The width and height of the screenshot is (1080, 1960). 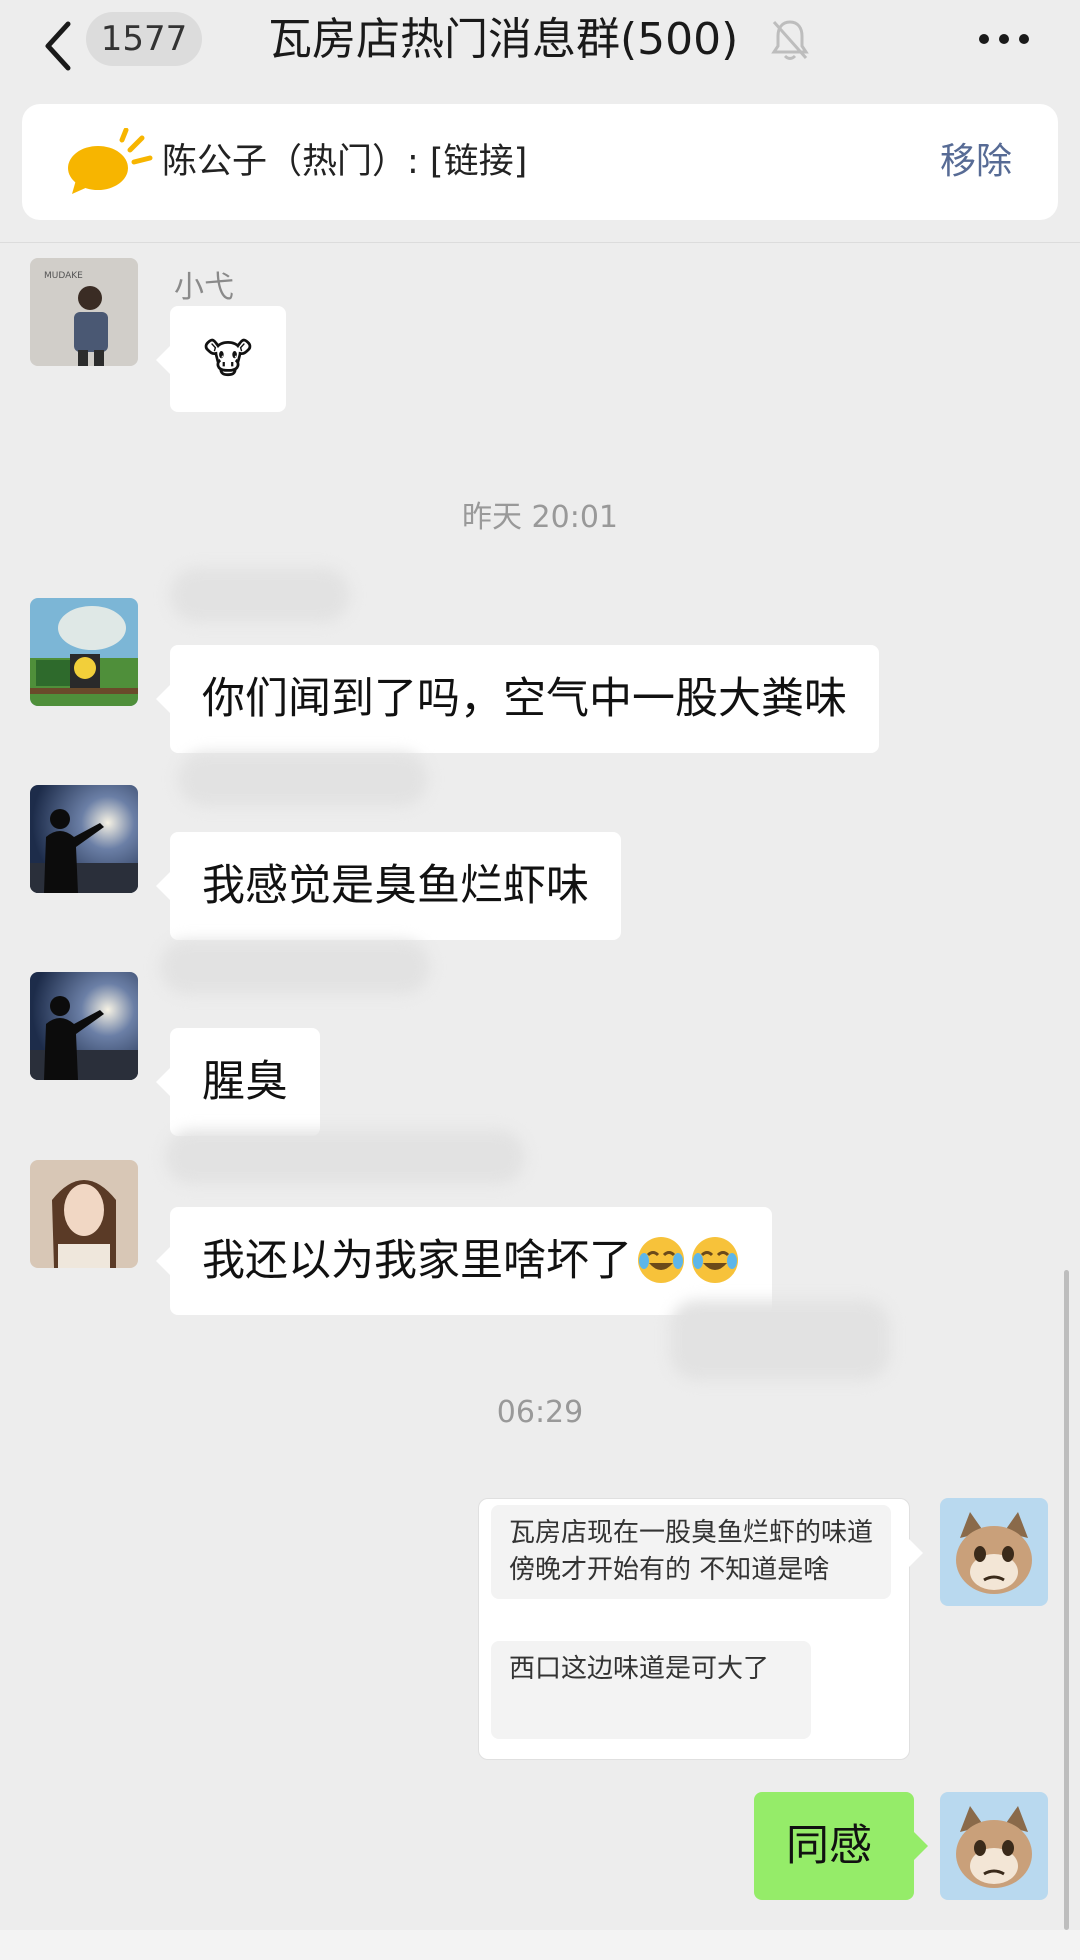 What do you see at coordinates (540, 1945) in the screenshot?
I see `input-bar-edge` at bounding box center [540, 1945].